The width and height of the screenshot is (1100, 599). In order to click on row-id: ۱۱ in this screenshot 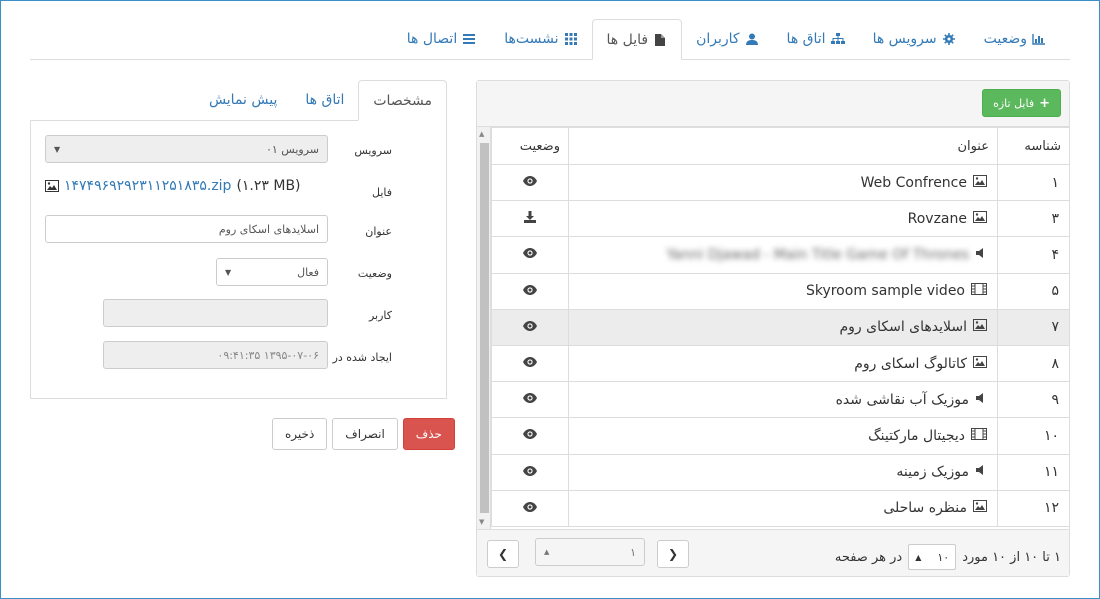, I will do `click(1033, 472)`.